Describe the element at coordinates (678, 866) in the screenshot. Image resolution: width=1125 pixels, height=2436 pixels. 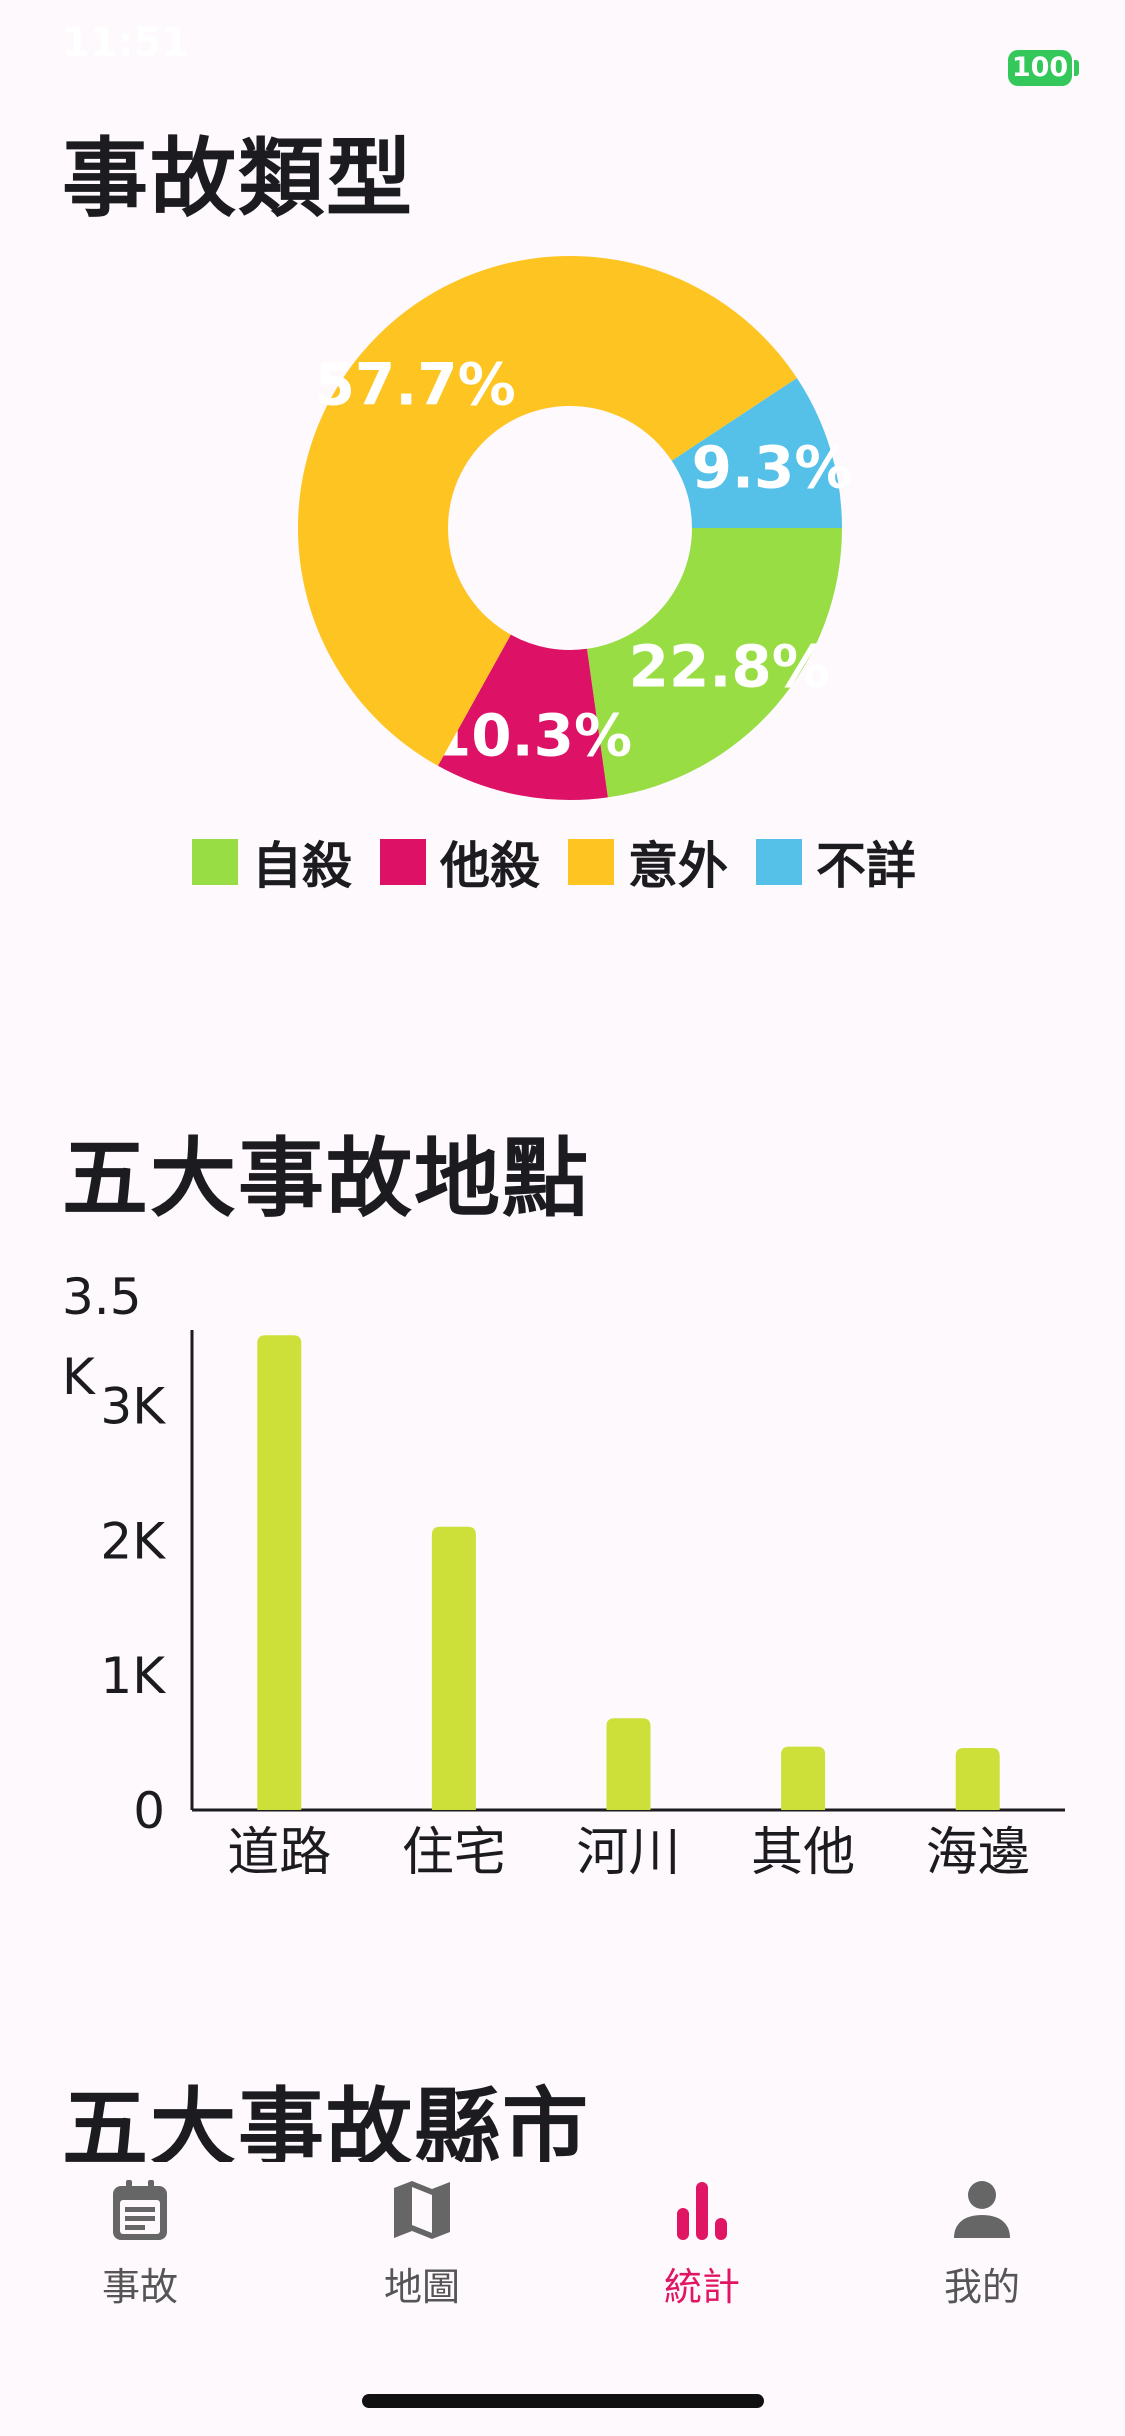
I see `legend-label: 意外` at that location.